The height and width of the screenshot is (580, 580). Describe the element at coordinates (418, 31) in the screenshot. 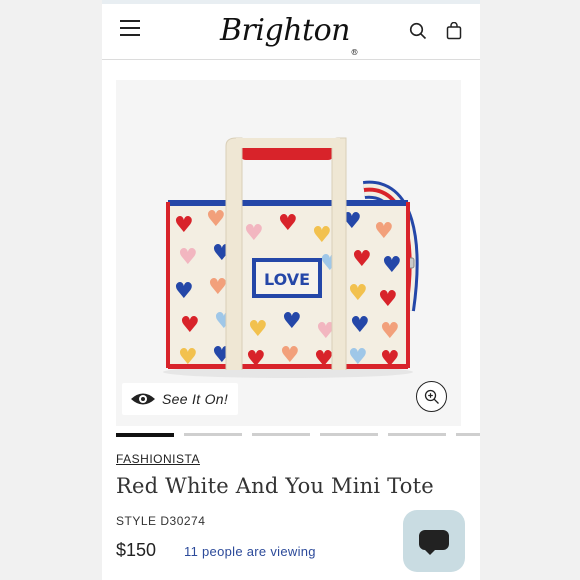

I see `search-icon` at that location.